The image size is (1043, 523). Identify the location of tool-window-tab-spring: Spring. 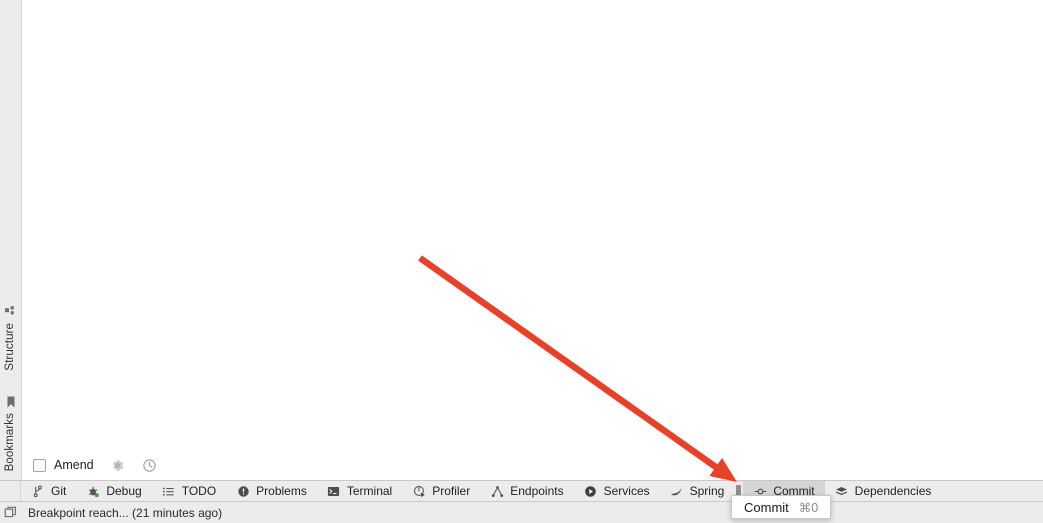
(697, 491).